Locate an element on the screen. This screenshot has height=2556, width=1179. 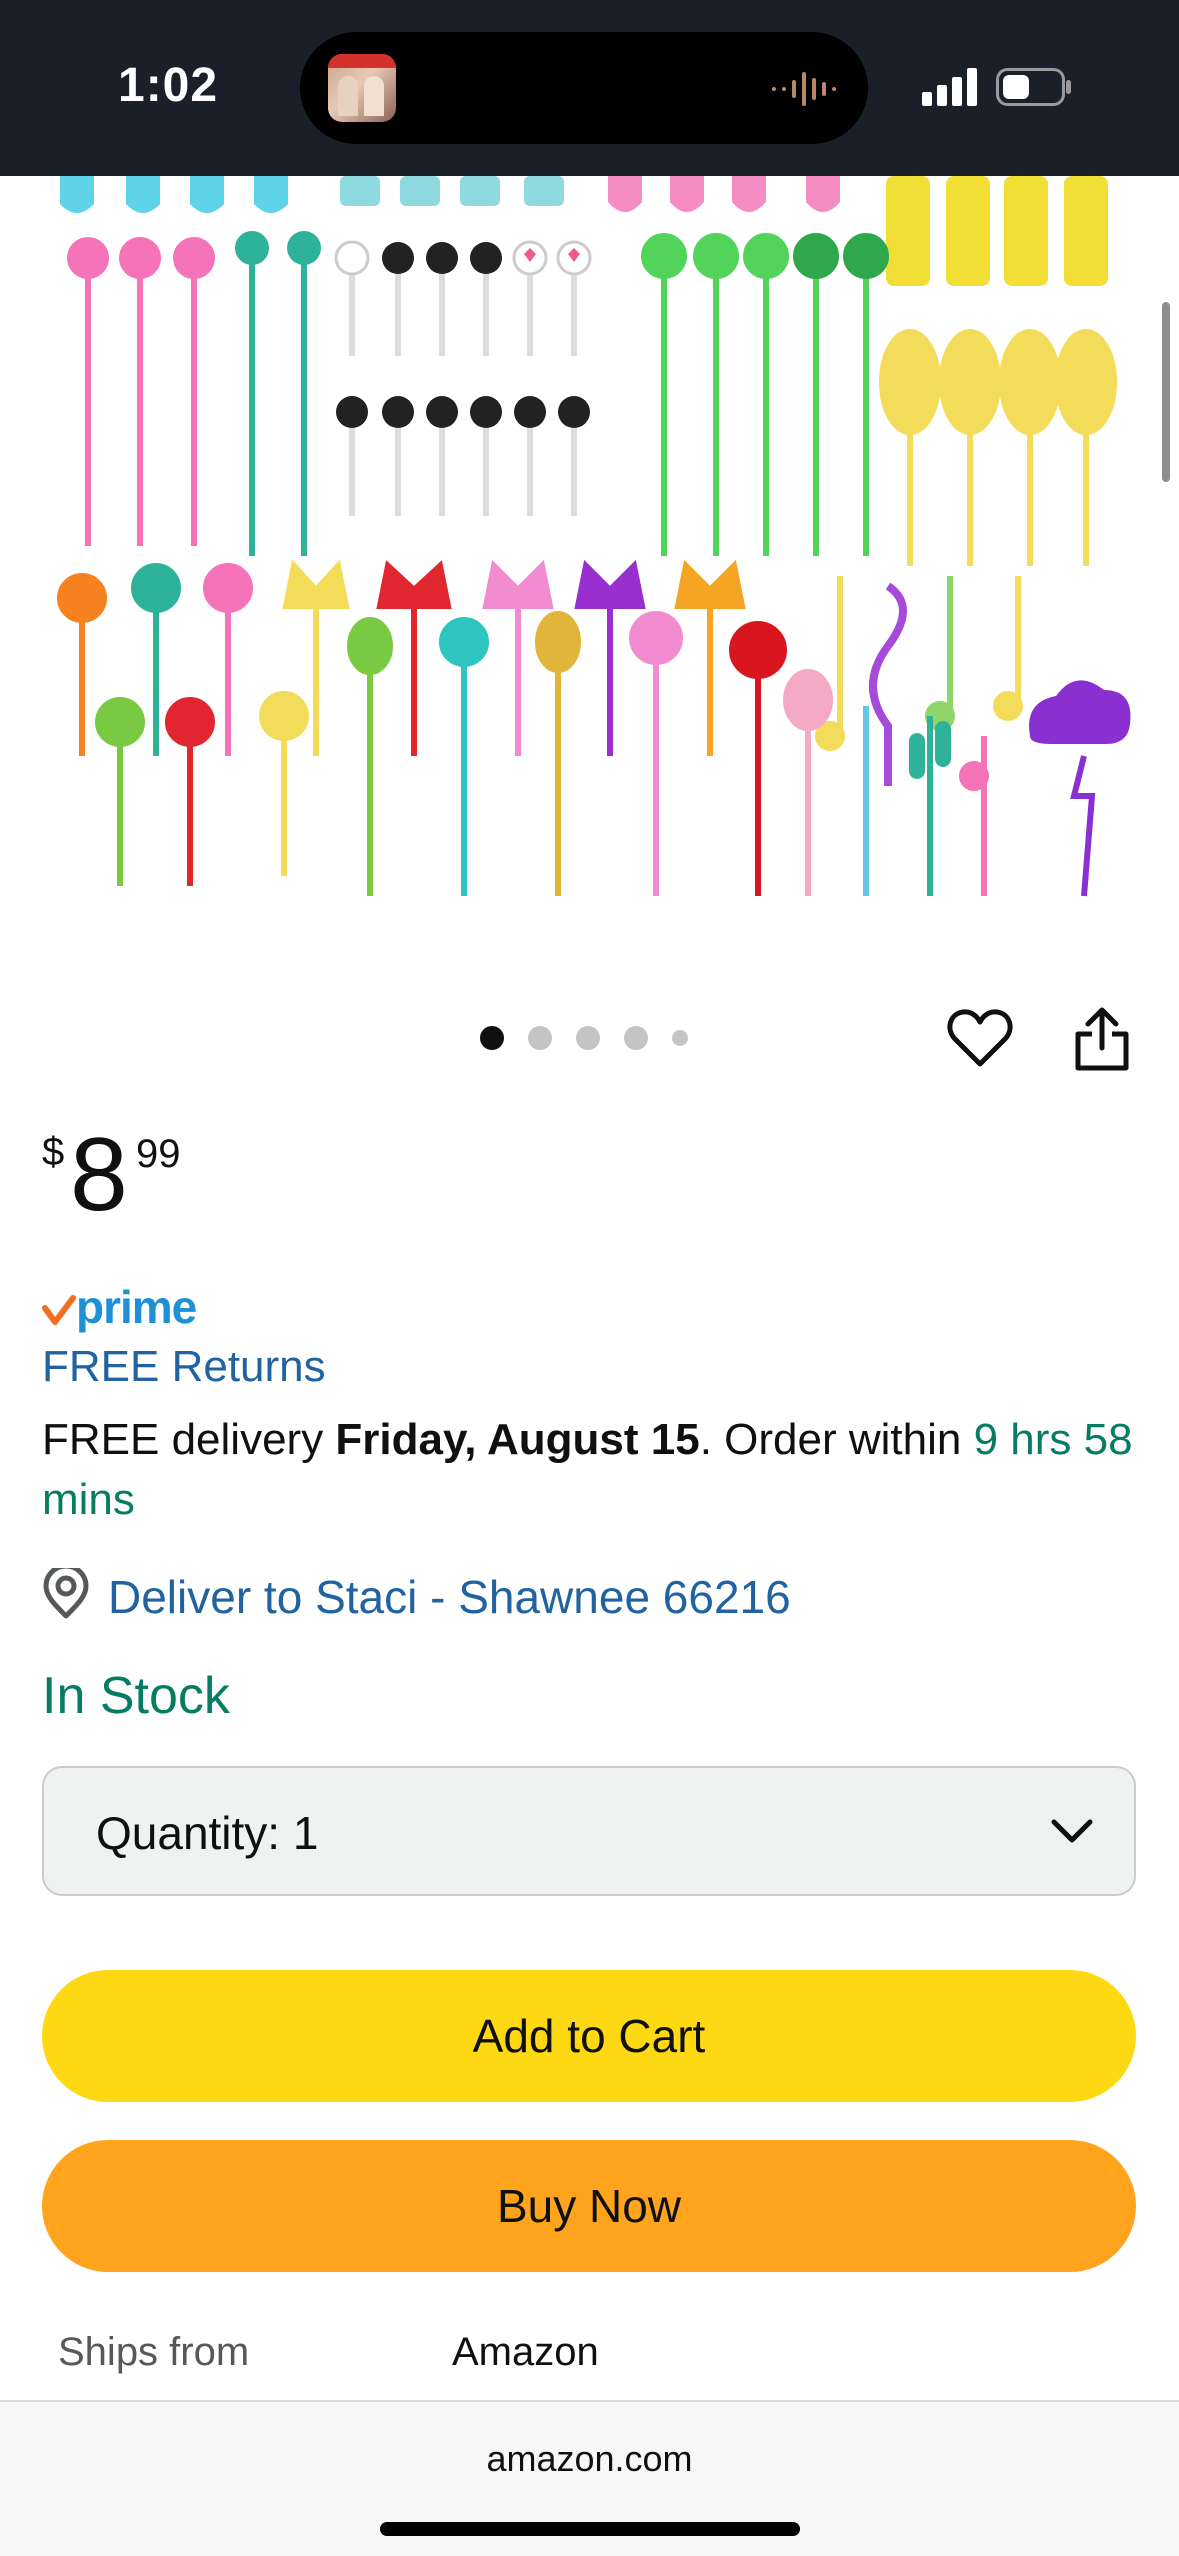
status-bar: 1:02 is located at coordinates (589, 88).